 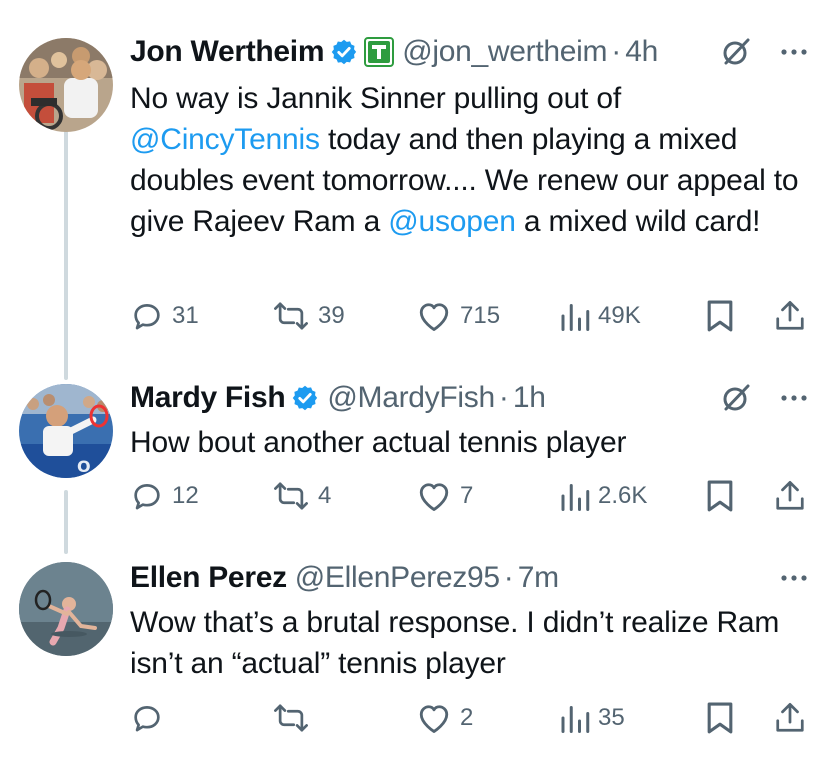 I want to click on reply-button: 31, so click(x=164, y=316).